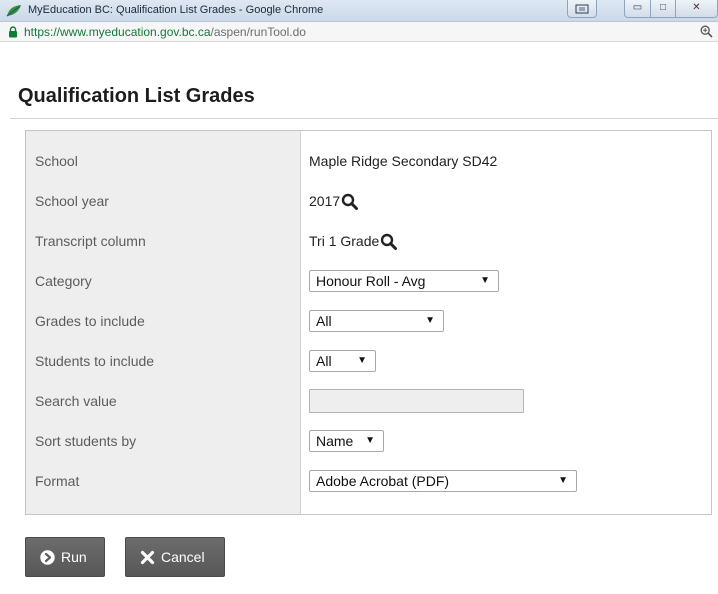 This screenshot has width=718, height=594. I want to click on school-year-value: 2017, so click(325, 201).